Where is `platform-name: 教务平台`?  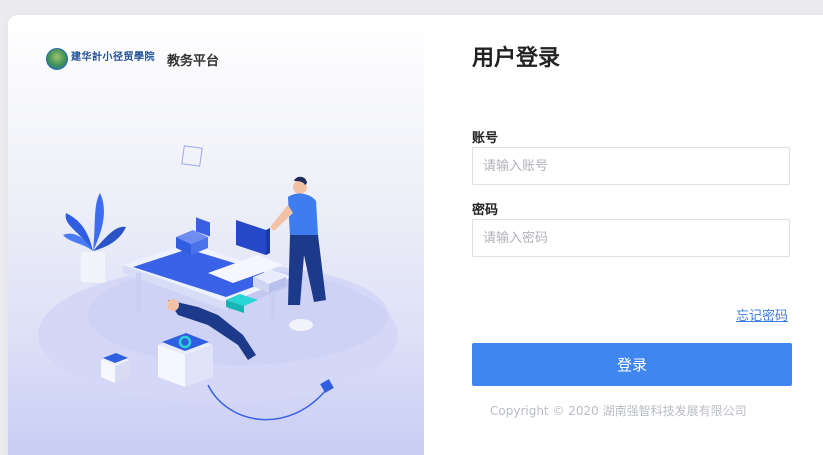
platform-name: 教务平台 is located at coordinates (193, 61).